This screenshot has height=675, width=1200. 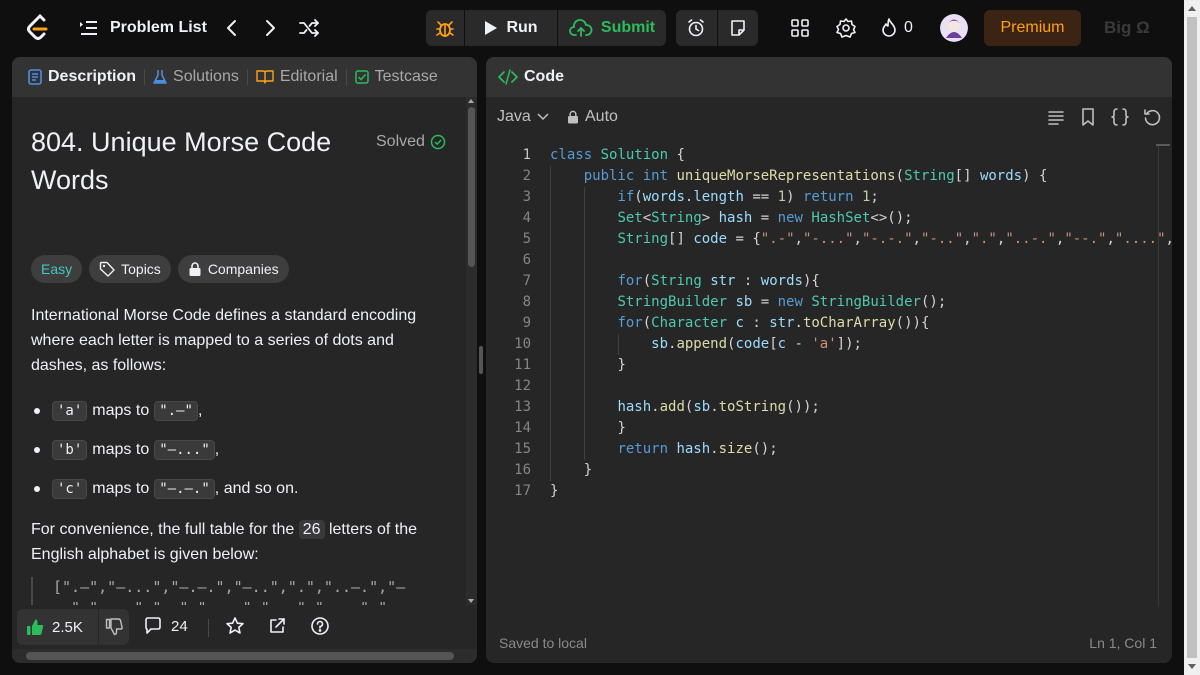 What do you see at coordinates (684, 407) in the screenshot?
I see `code-text: hash.add(sb.toString());` at bounding box center [684, 407].